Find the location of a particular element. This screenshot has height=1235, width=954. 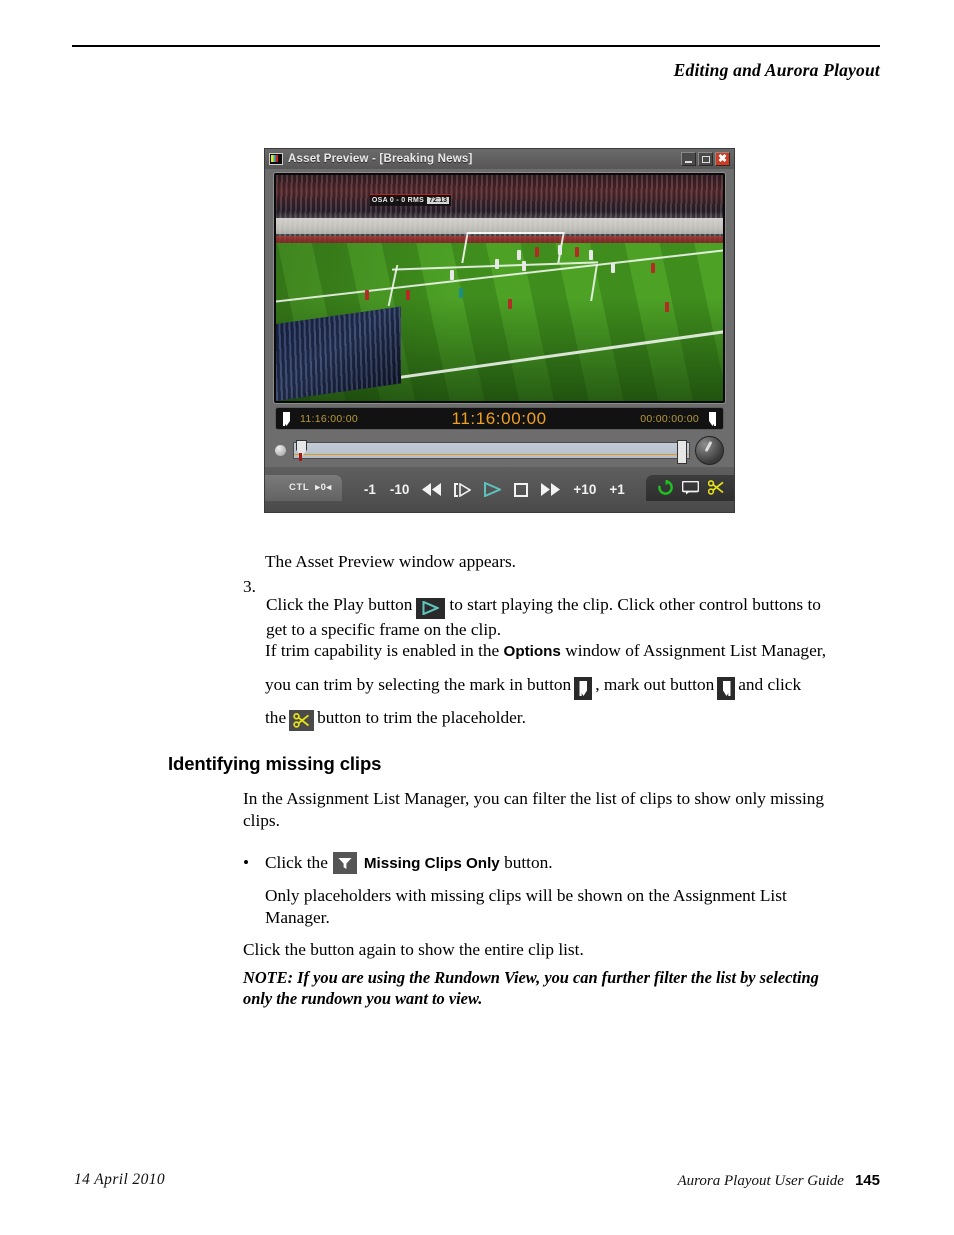

mark-out-inline-icon is located at coordinates (726, 688).